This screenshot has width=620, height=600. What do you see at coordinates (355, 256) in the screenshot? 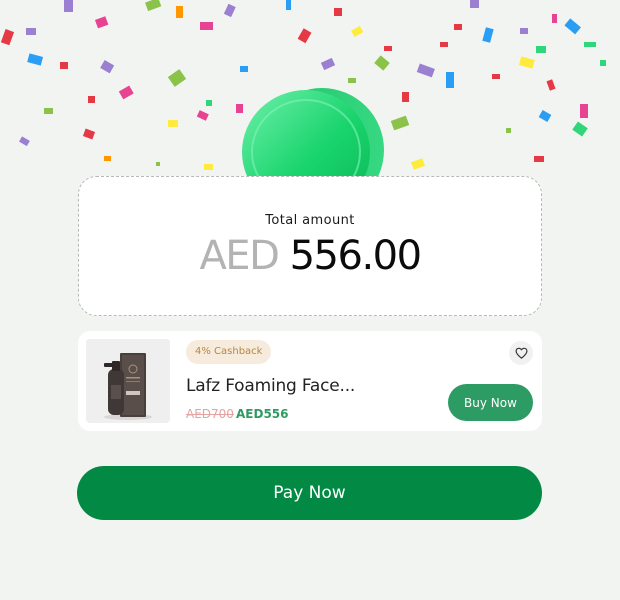
I see `total-amount-value: 556.00` at bounding box center [355, 256].